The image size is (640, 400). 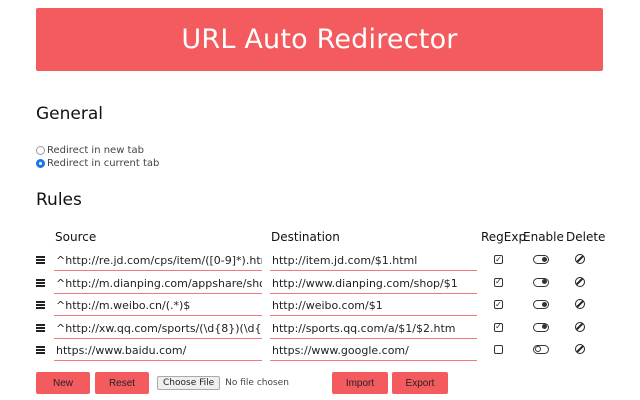 What do you see at coordinates (257, 383) in the screenshot?
I see `file-status-text: No file chosen` at bounding box center [257, 383].